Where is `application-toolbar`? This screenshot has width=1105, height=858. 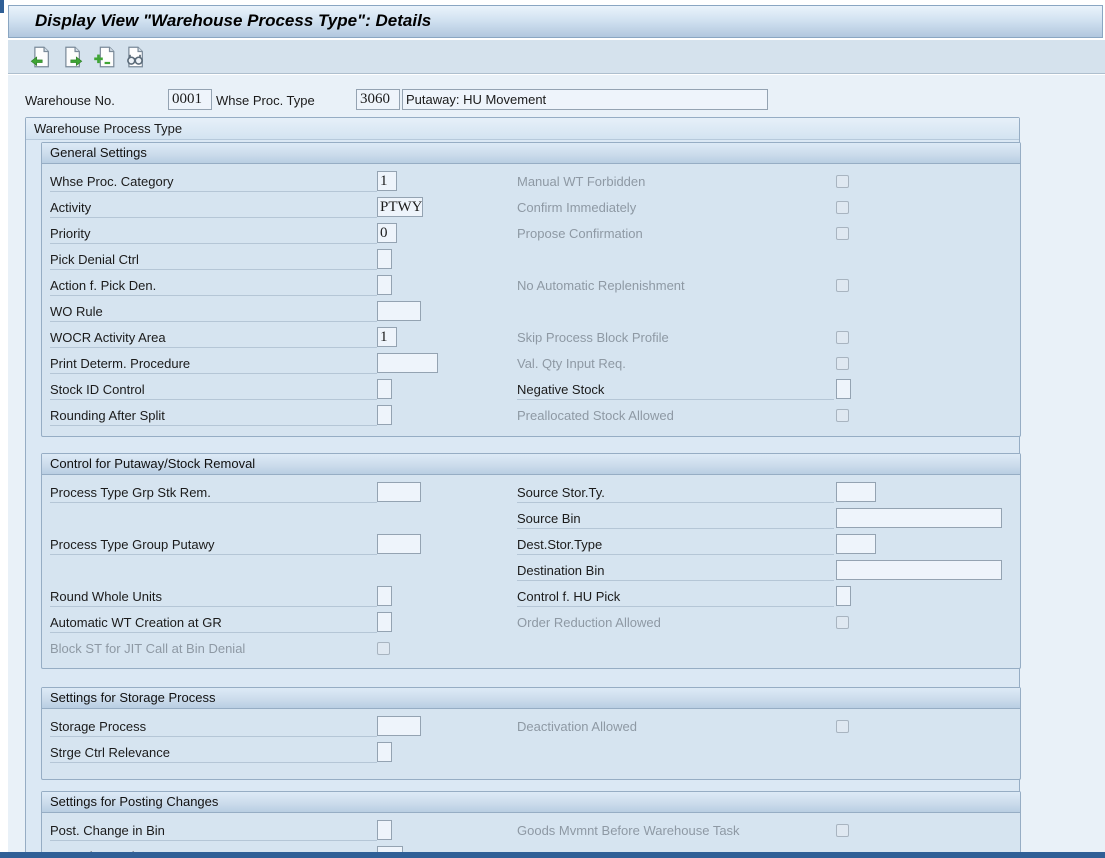
application-toolbar is located at coordinates (556, 57).